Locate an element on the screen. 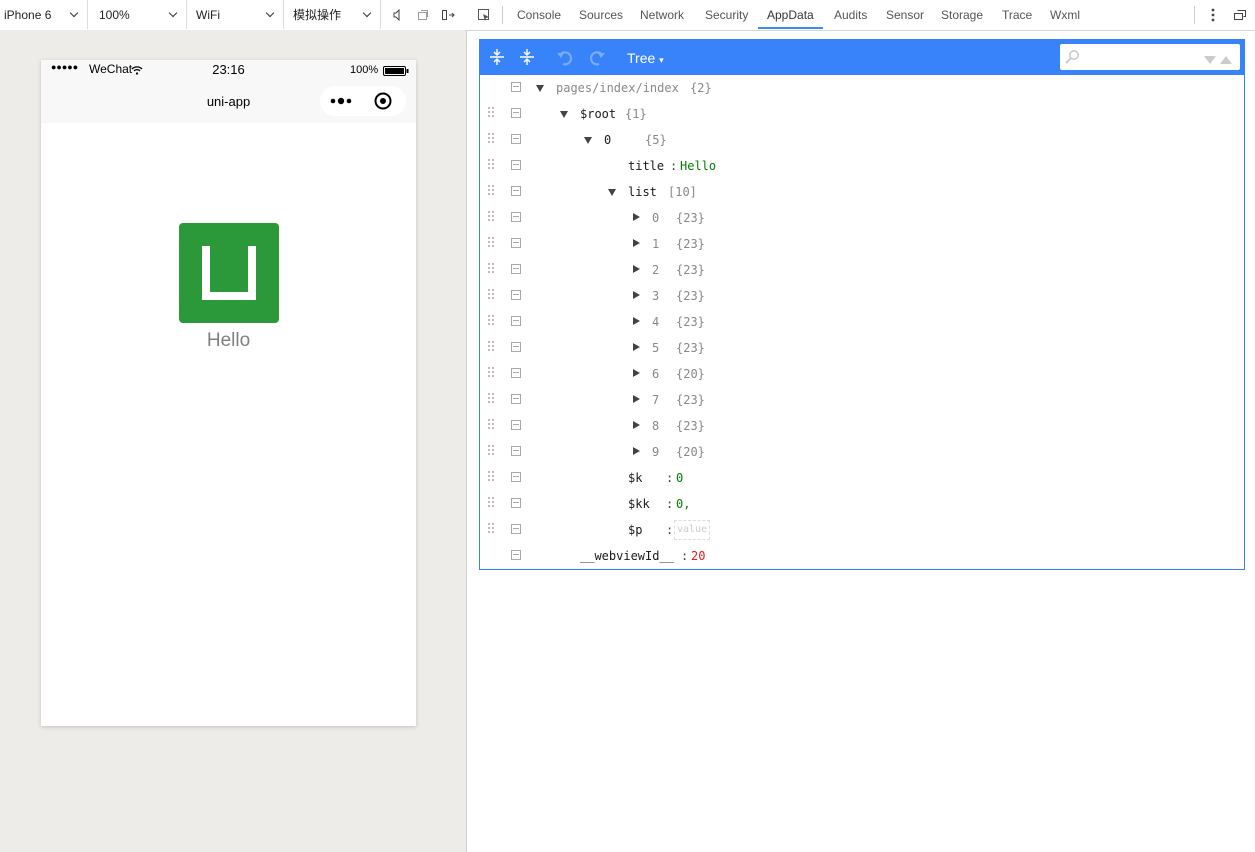 Image resolution: width=1255 pixels, height=852 pixels. tab-storage: Storage is located at coordinates (962, 14).